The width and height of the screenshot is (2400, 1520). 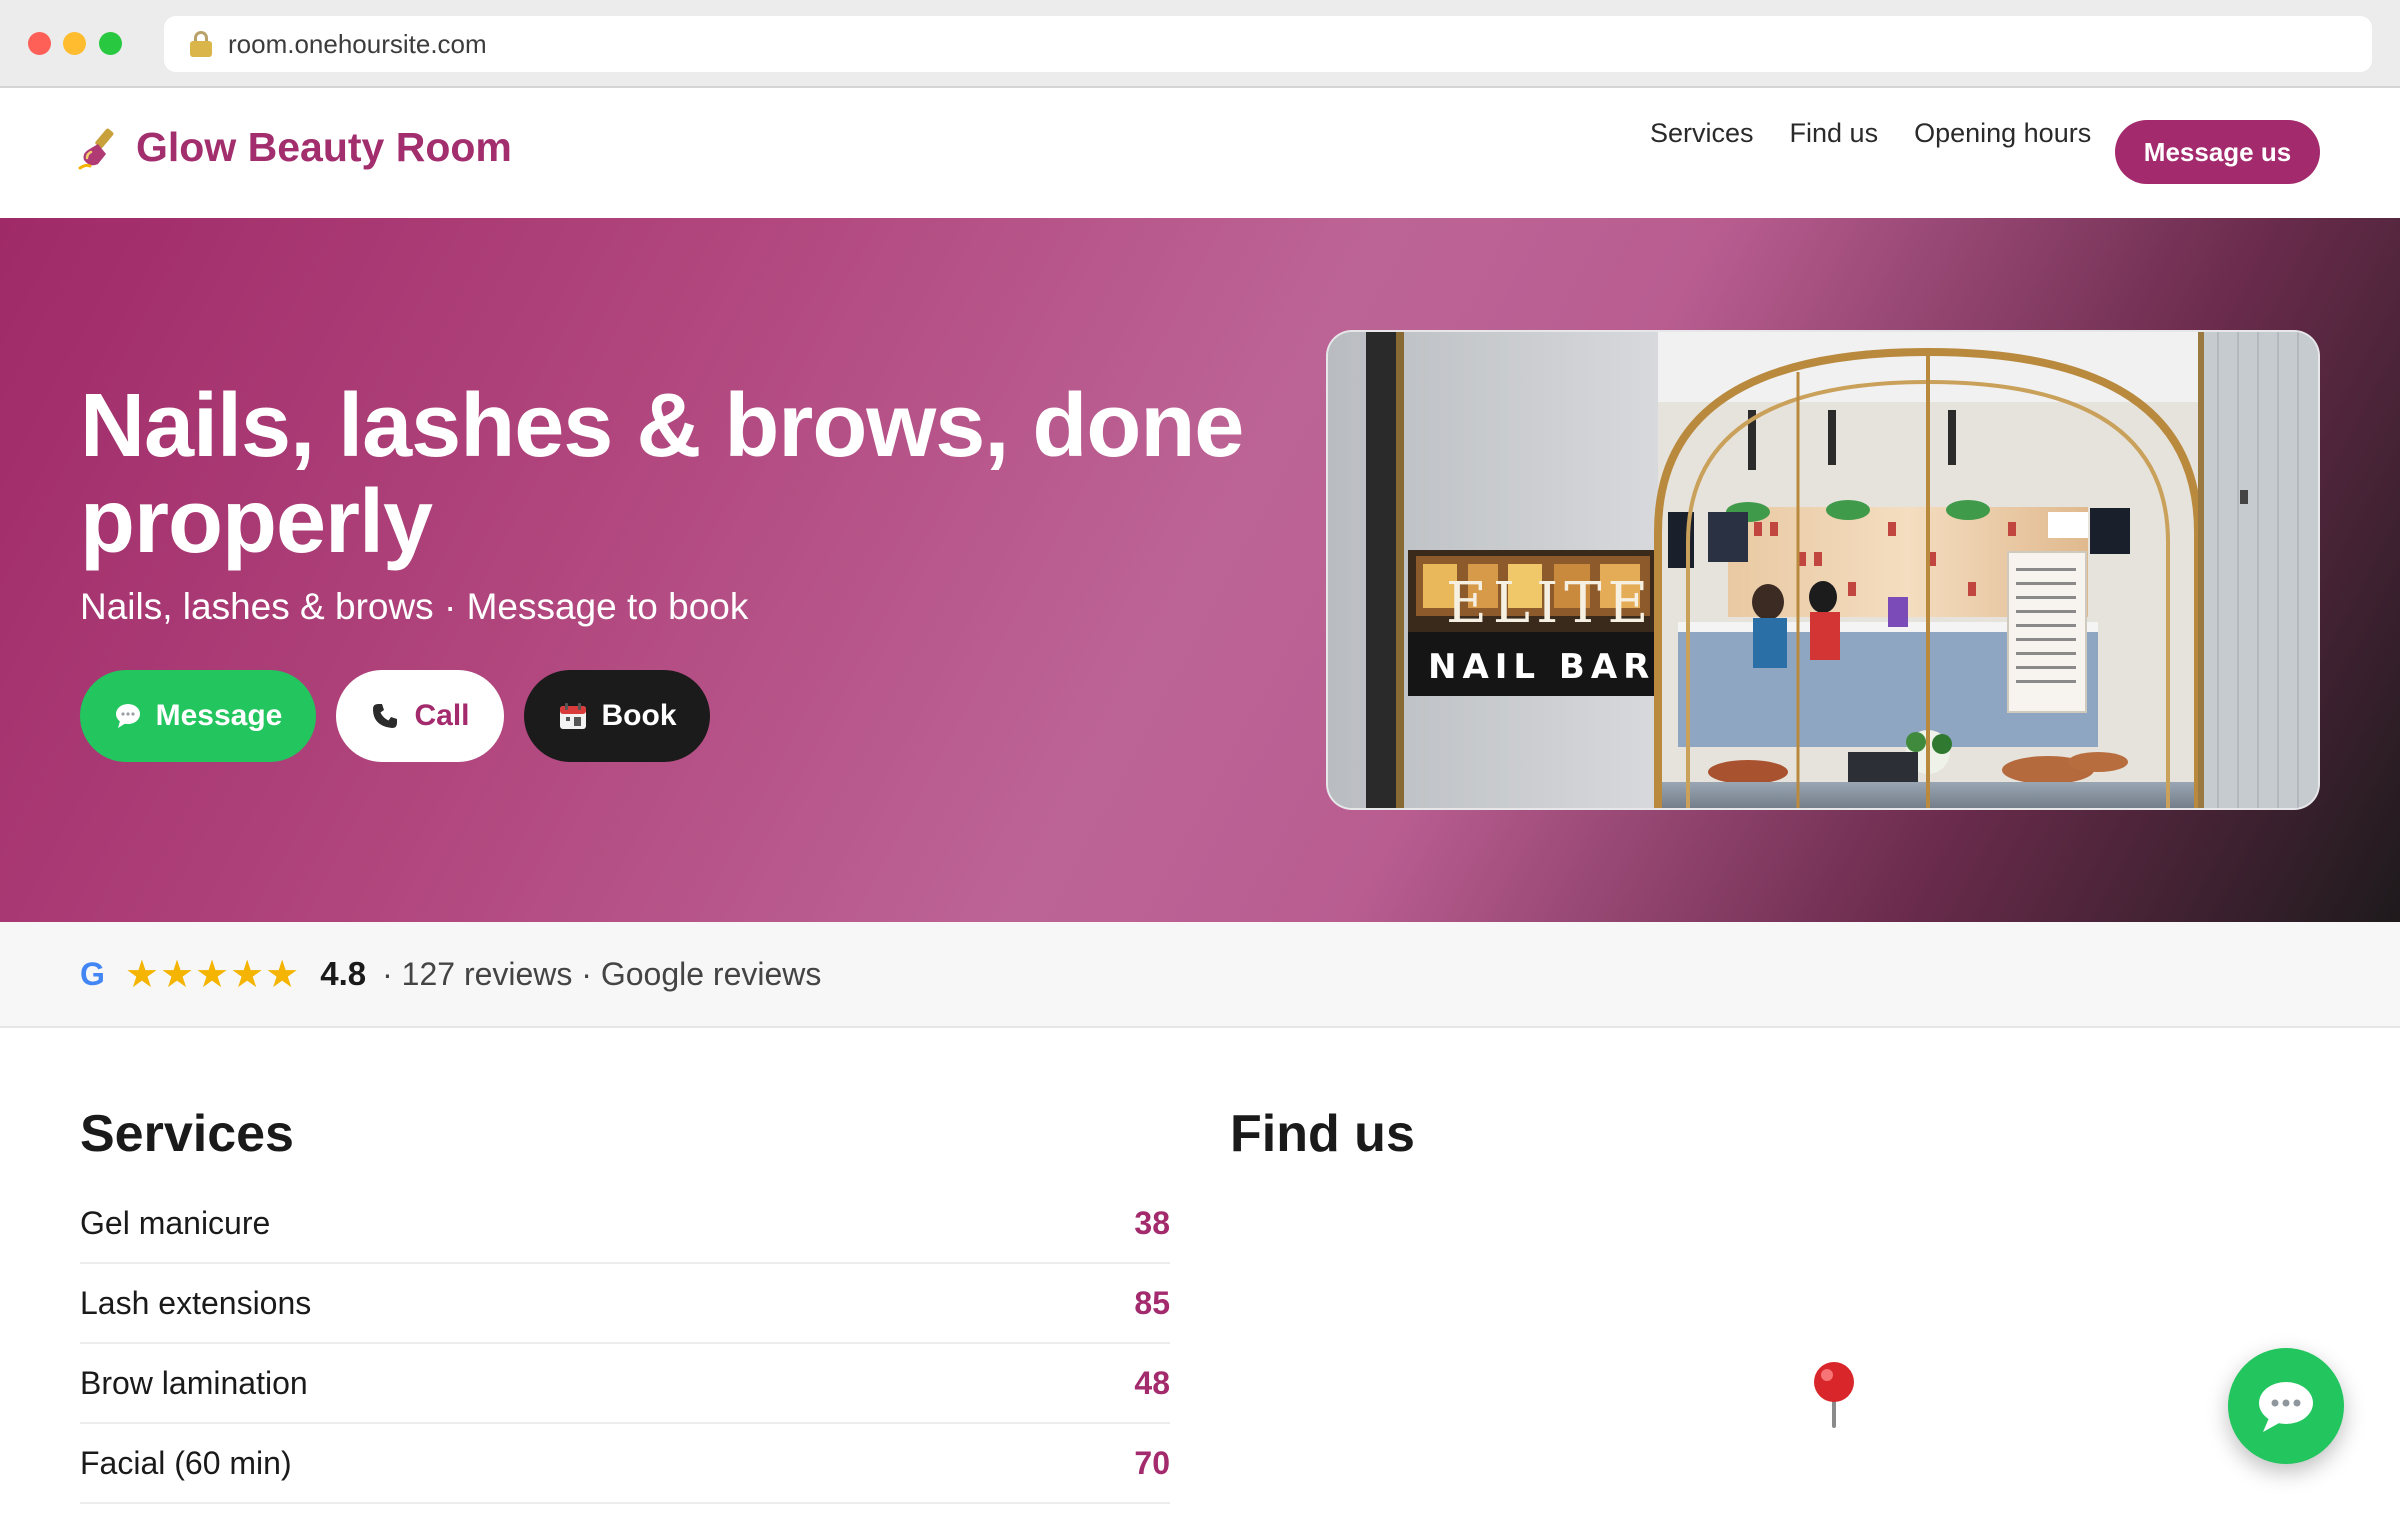 I want to click on star-rating-icon: ★★★★★, so click(x=212, y=974).